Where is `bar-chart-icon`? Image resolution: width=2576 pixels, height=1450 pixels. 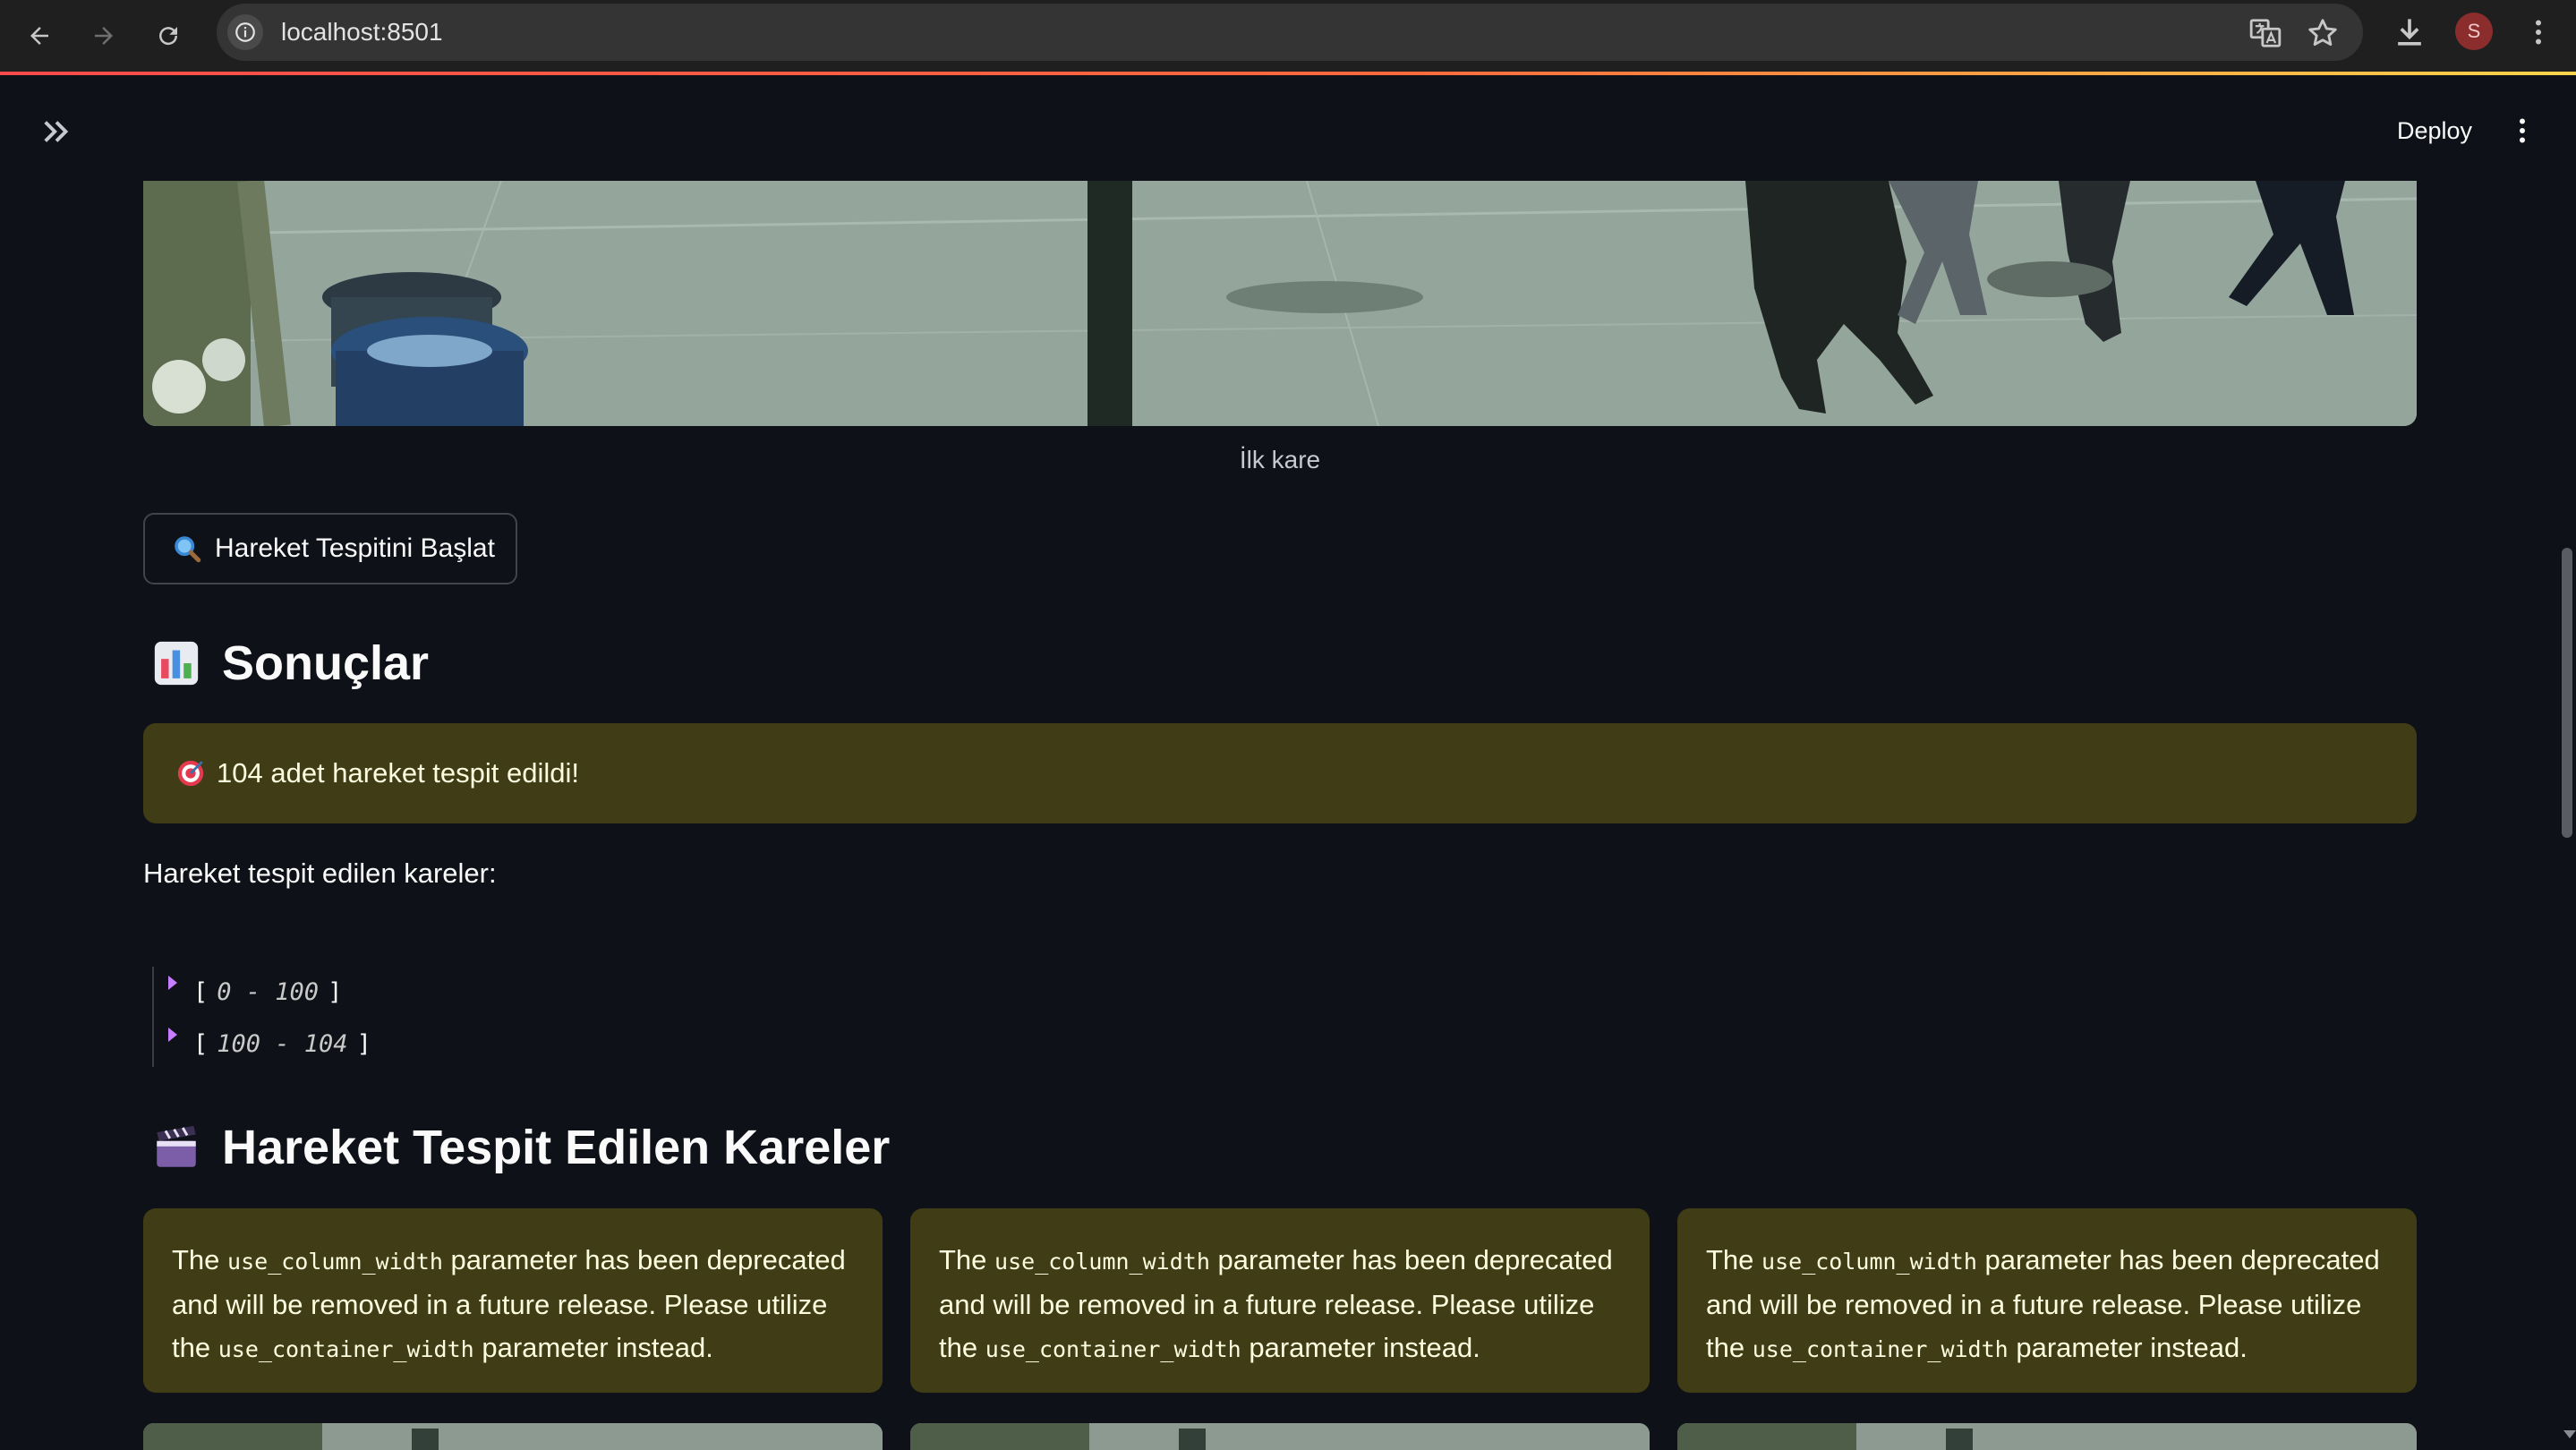 bar-chart-icon is located at coordinates (176, 663).